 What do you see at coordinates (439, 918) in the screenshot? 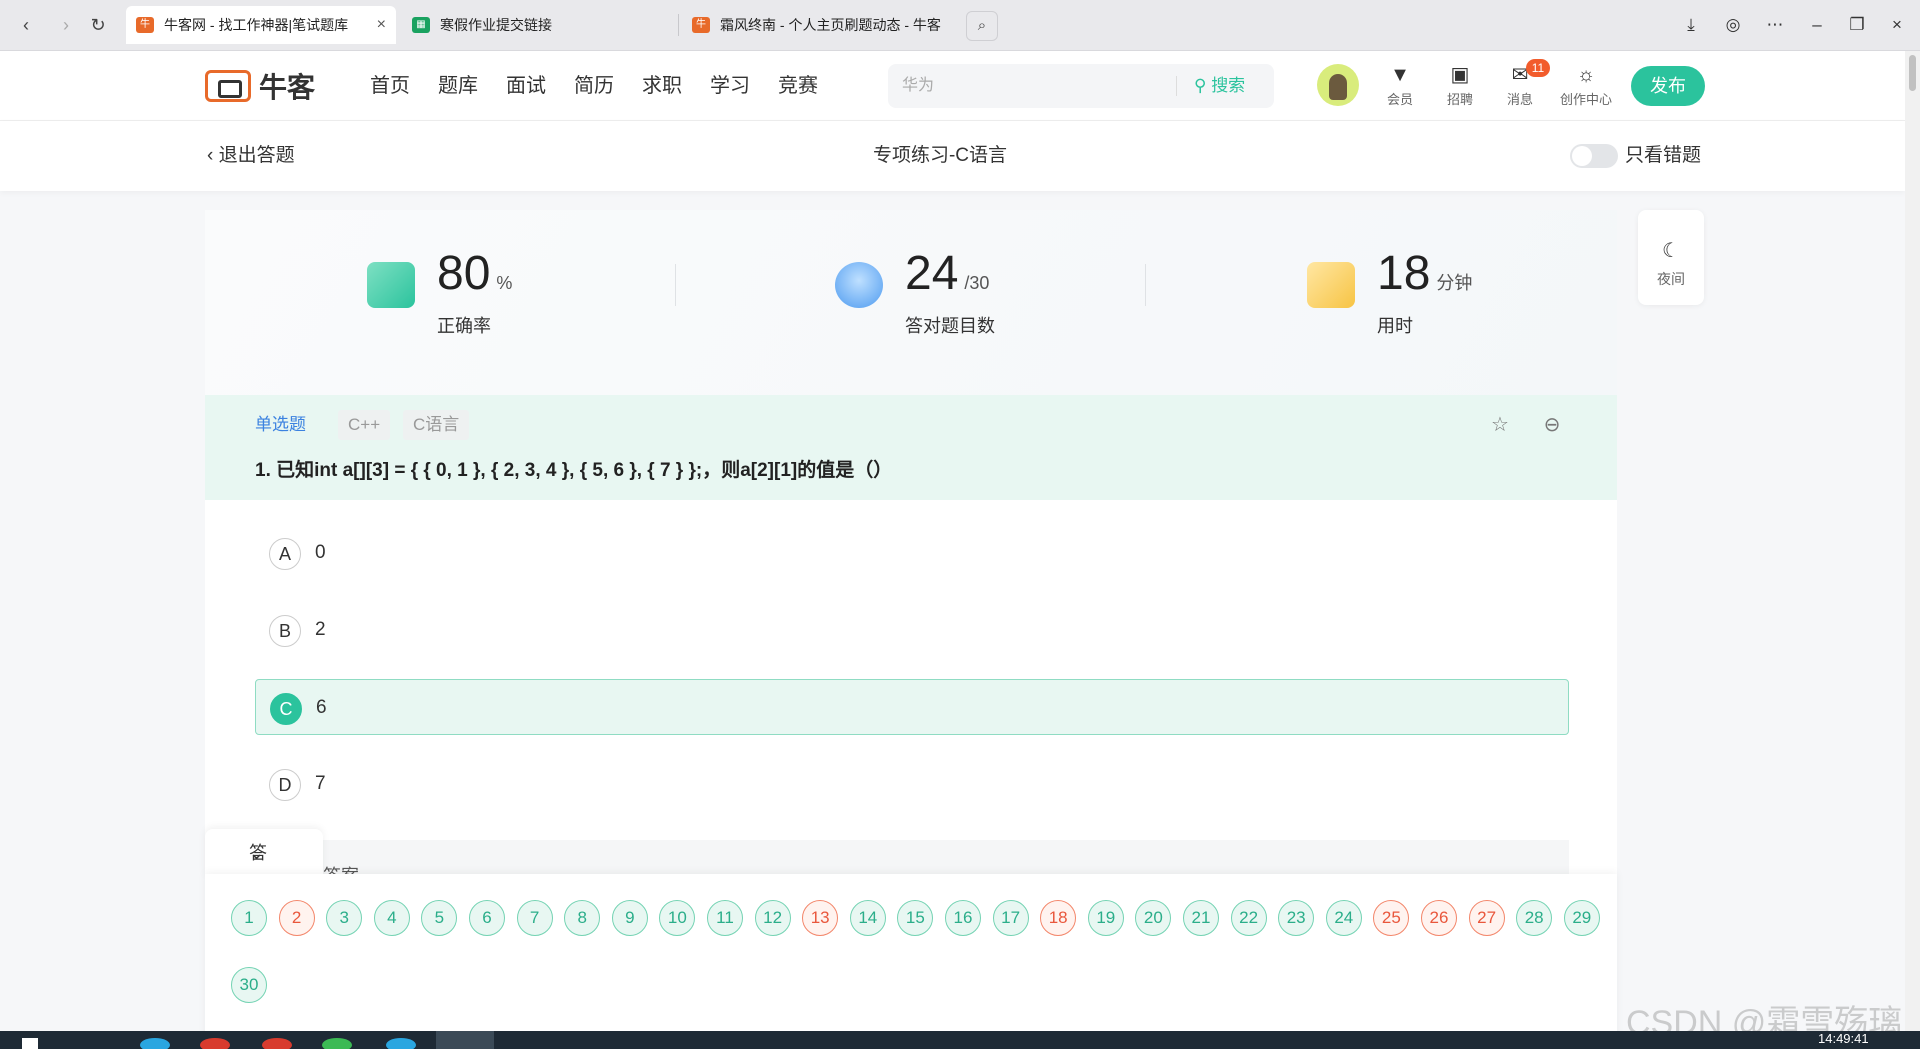
I see `question-number-5: 5` at bounding box center [439, 918].